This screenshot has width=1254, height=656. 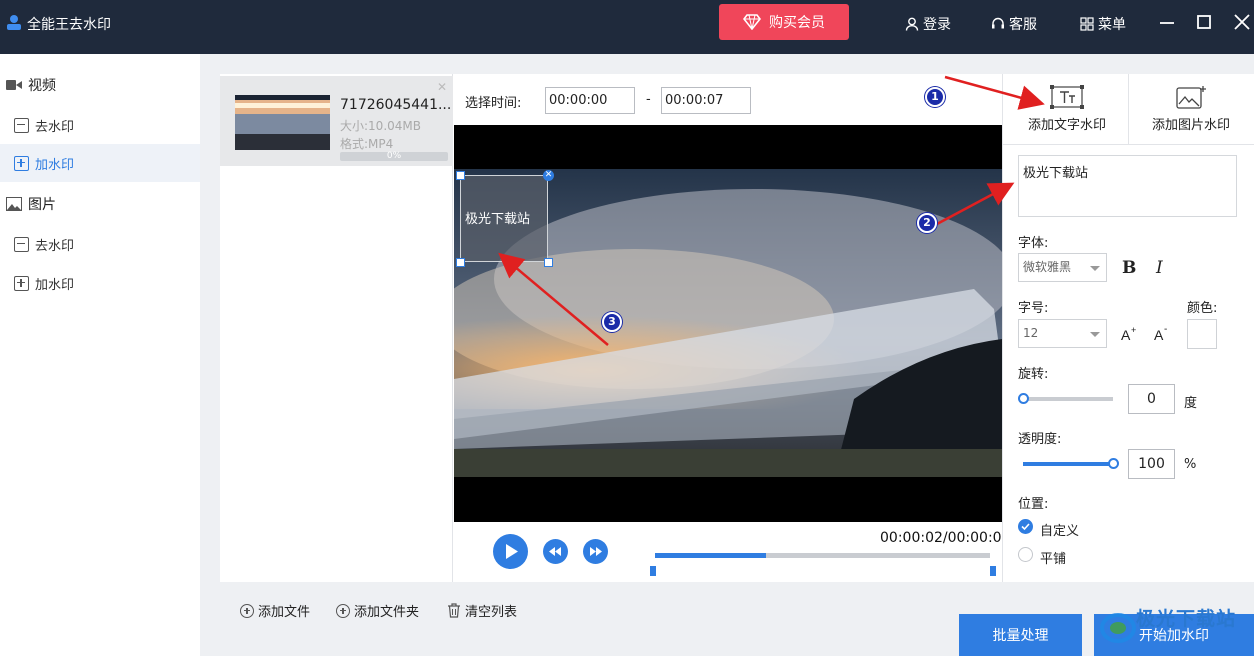 What do you see at coordinates (1159, 268) in the screenshot?
I see `italic-button: I` at bounding box center [1159, 268].